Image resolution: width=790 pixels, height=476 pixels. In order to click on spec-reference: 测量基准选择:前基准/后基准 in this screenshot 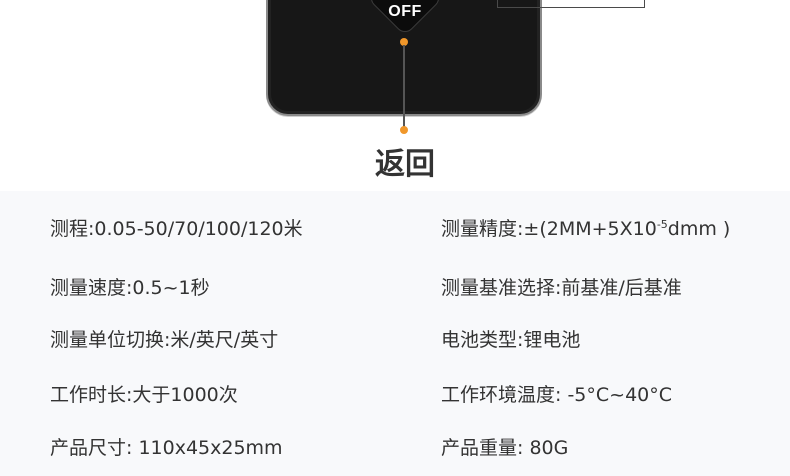, I will do `click(561, 288)`.